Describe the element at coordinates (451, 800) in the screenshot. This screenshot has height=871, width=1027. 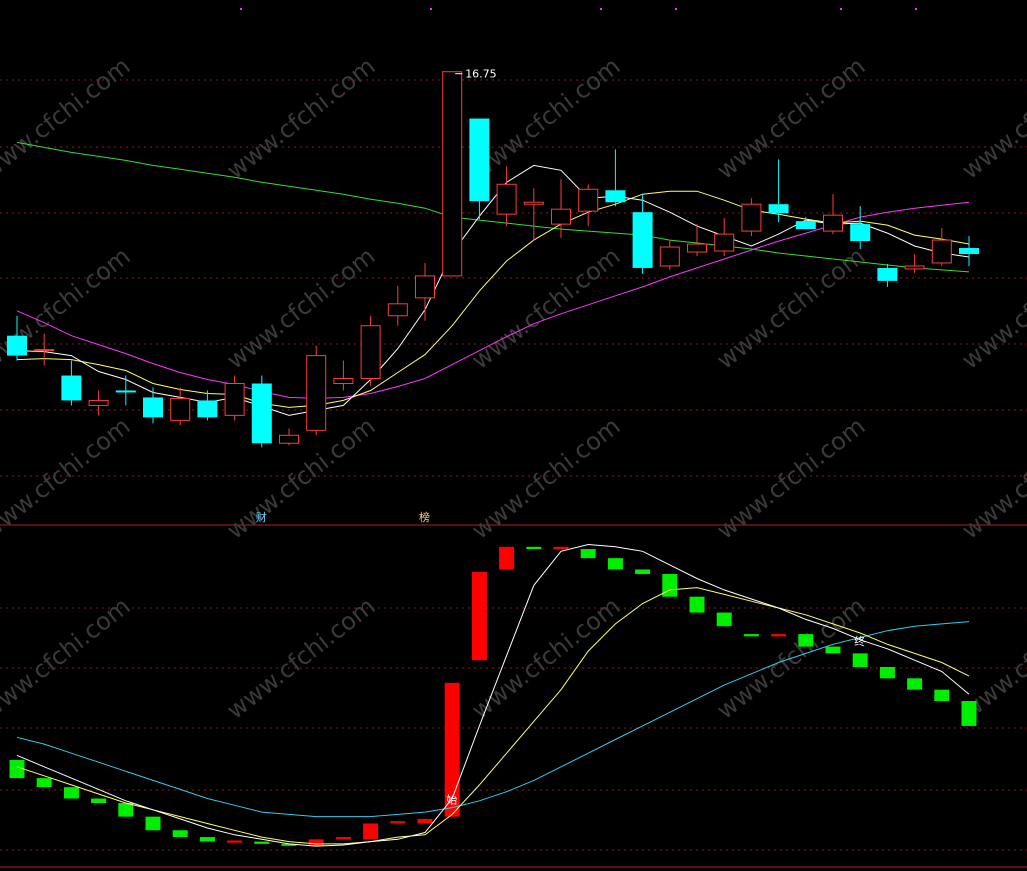
I see `signal-mark: 始` at that location.